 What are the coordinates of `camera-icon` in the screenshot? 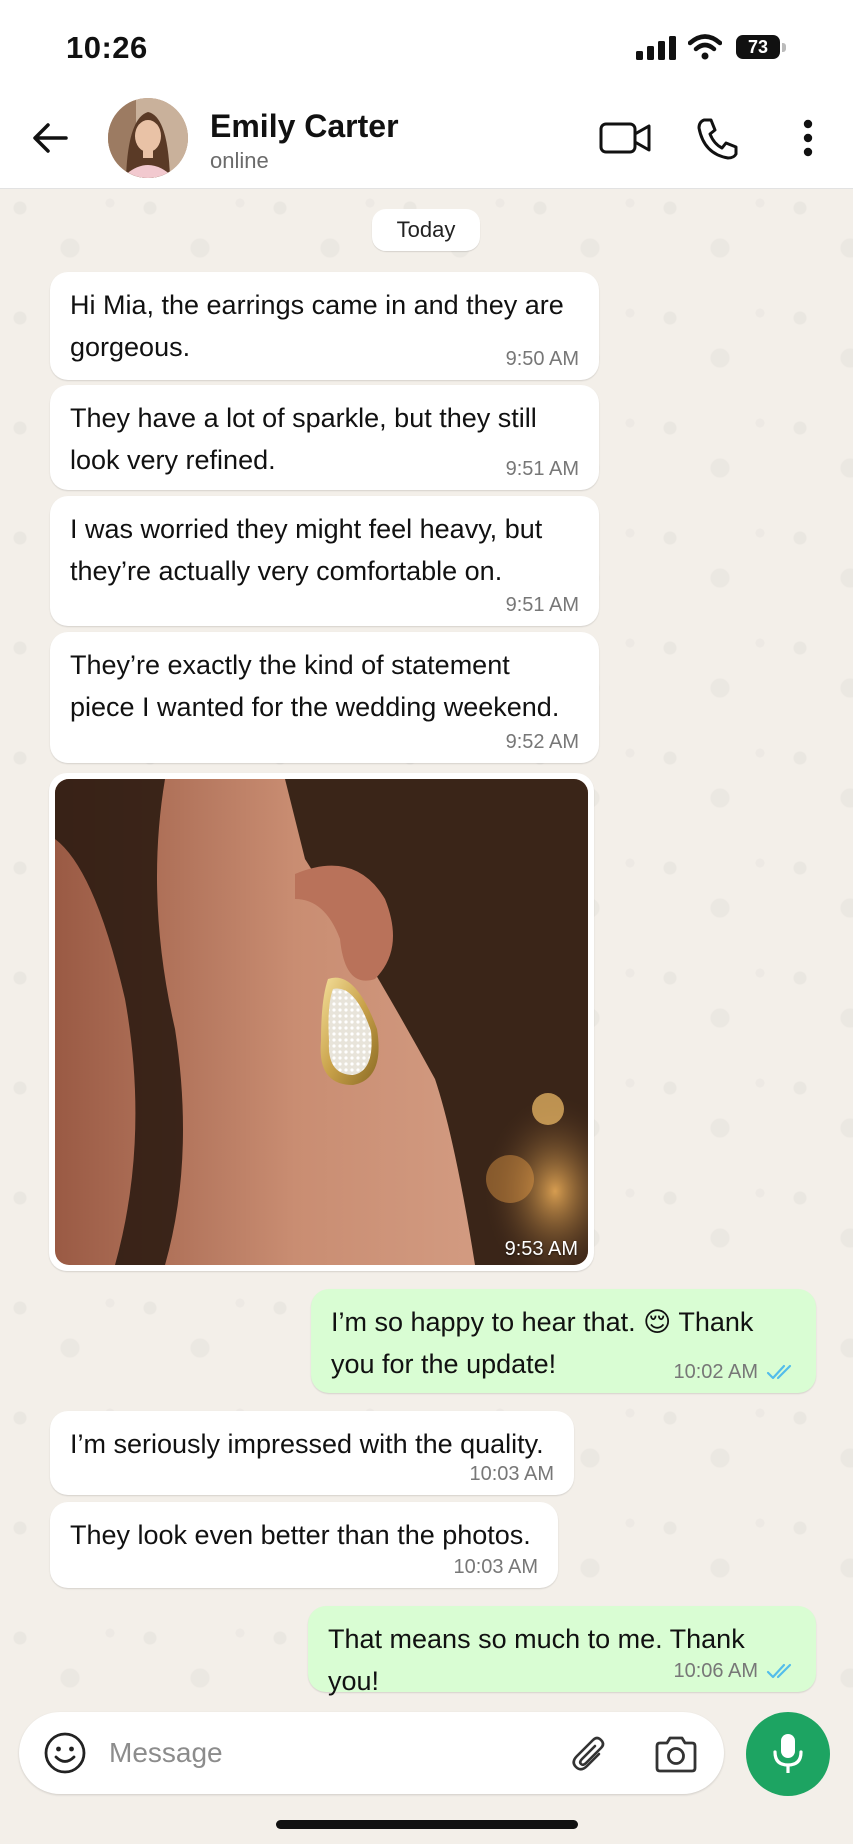 It's located at (676, 1754).